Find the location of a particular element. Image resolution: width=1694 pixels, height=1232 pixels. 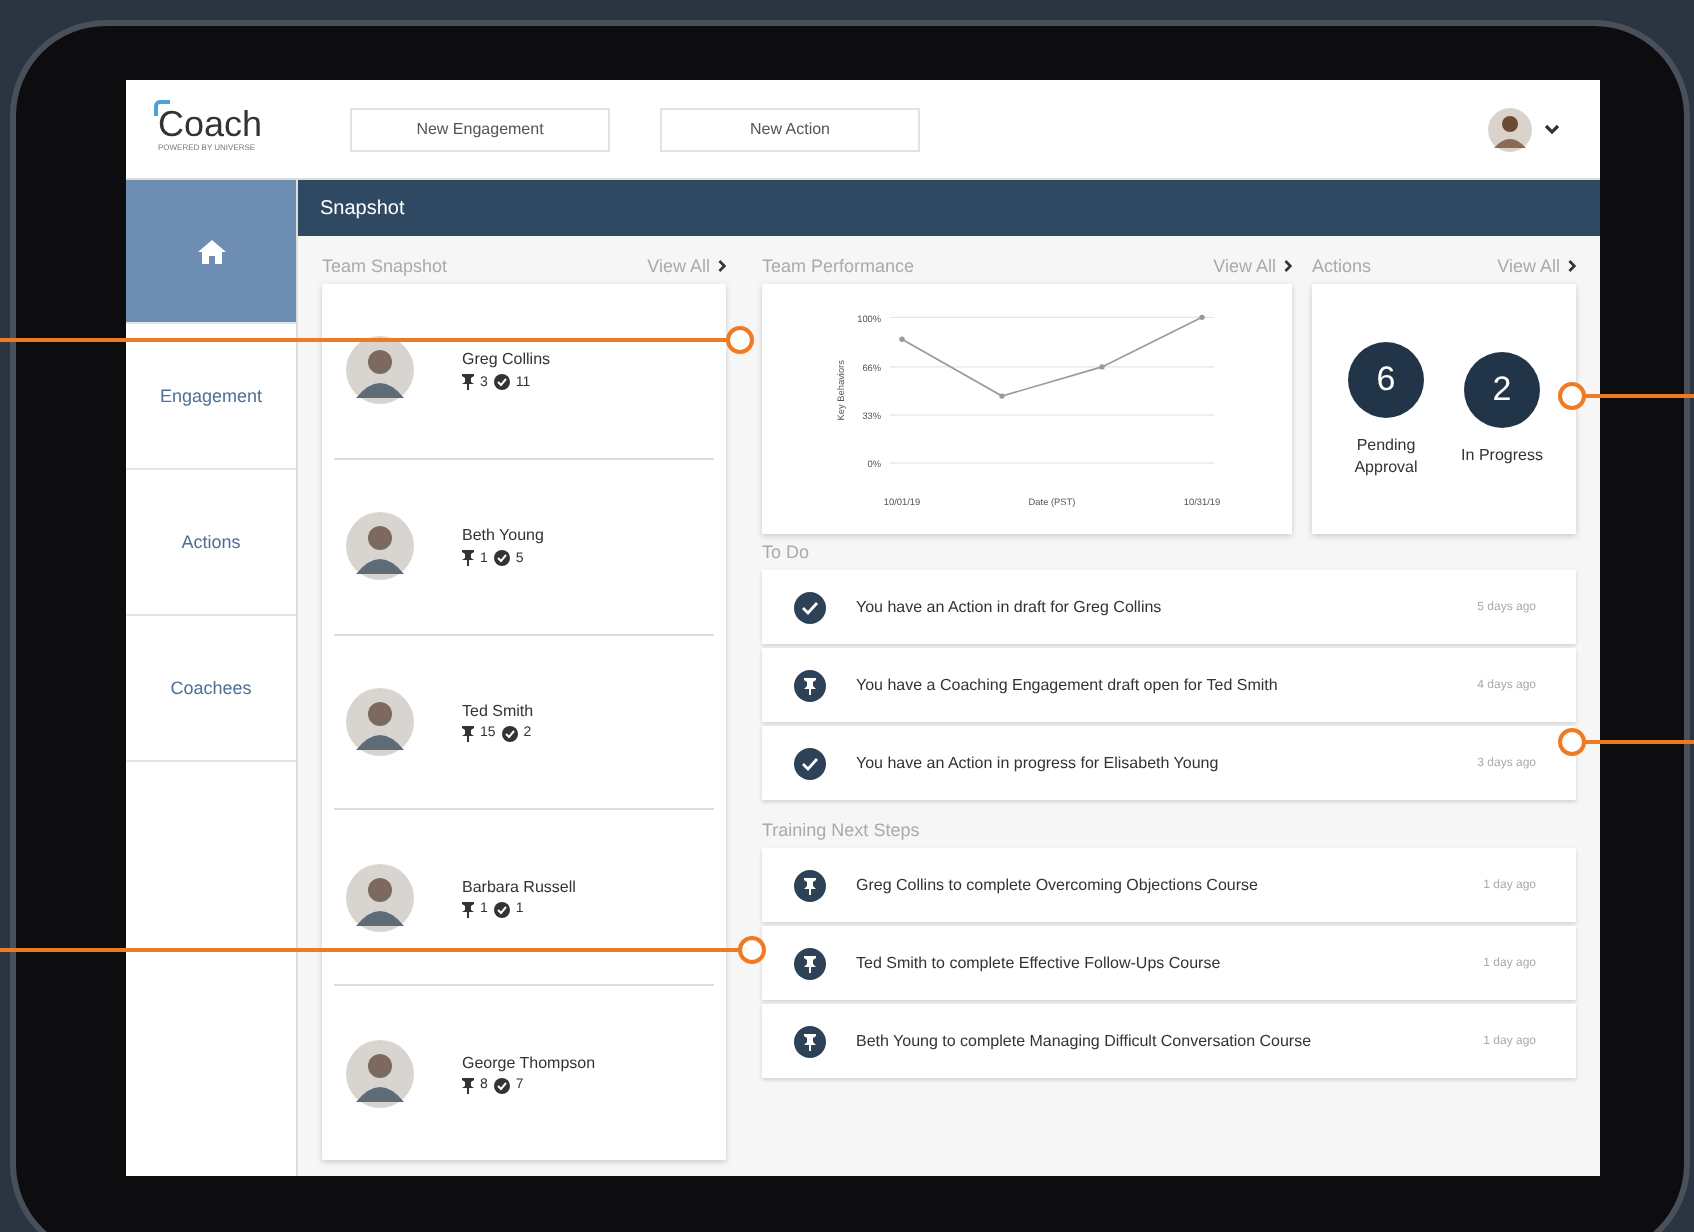

item-text: Greg Collins to complete Overcoming Objections Course is located at coordinates (1058, 885).